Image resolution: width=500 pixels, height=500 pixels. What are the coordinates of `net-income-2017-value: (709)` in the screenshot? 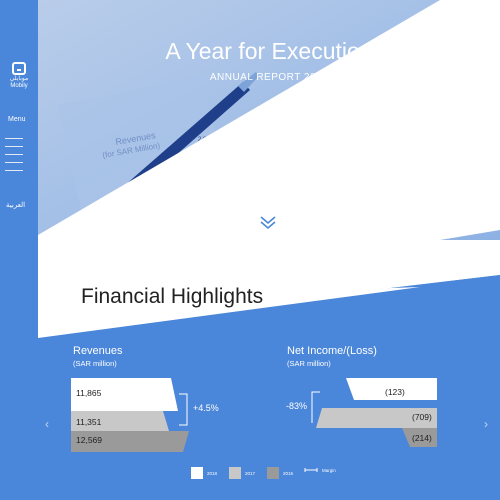 It's located at (422, 417).